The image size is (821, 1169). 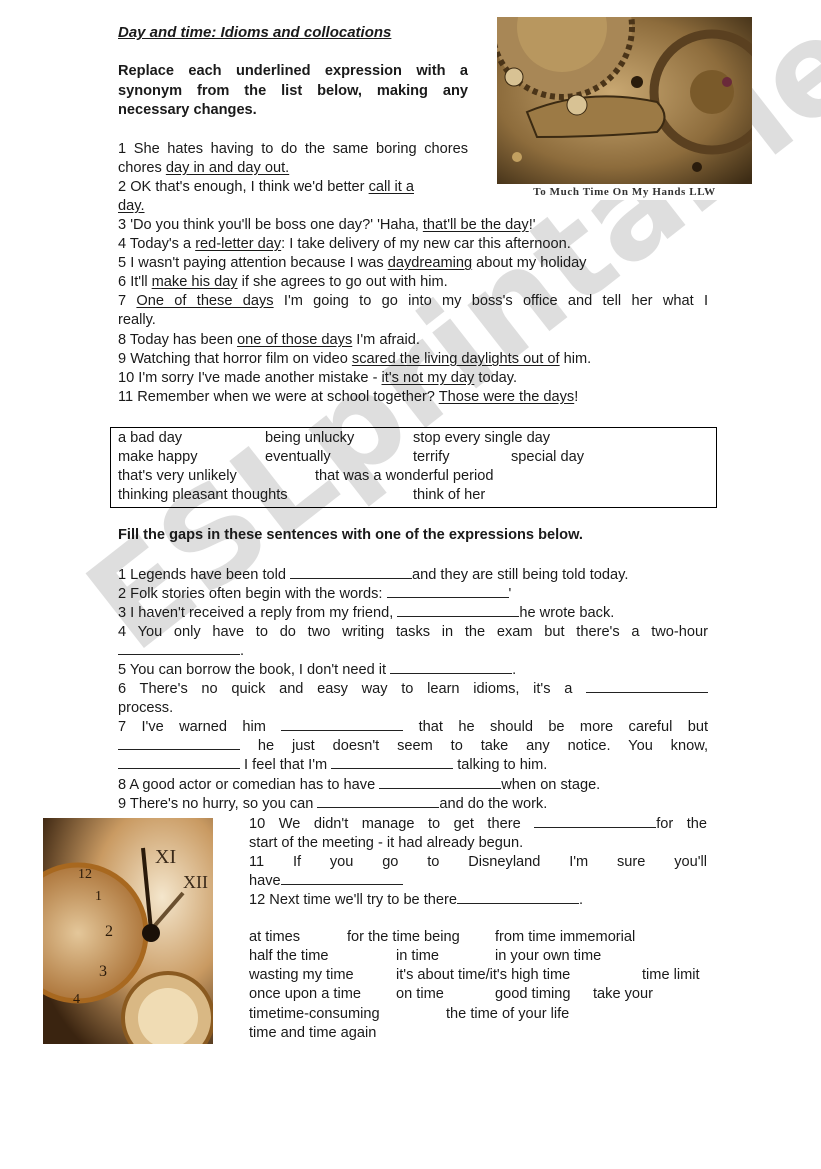 What do you see at coordinates (305, 994) in the screenshot?
I see `expression-item: once upon a time` at bounding box center [305, 994].